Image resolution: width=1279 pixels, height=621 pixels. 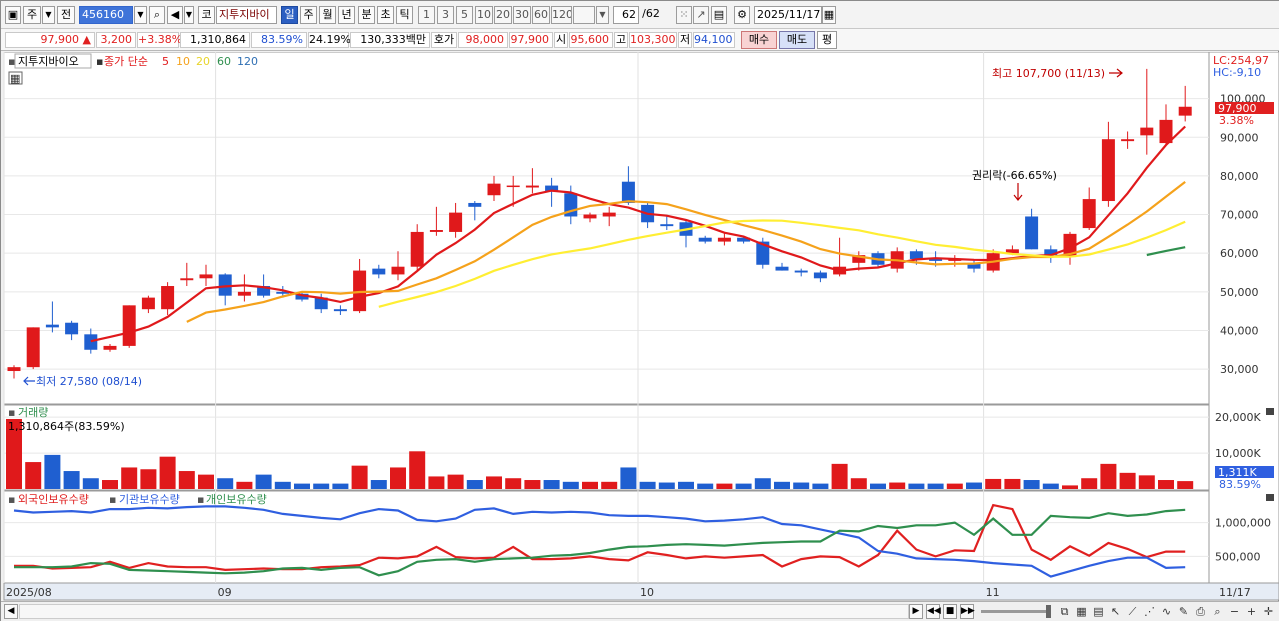 What do you see at coordinates (1081, 611) in the screenshot?
I see `grid-icon: ▦` at bounding box center [1081, 611].